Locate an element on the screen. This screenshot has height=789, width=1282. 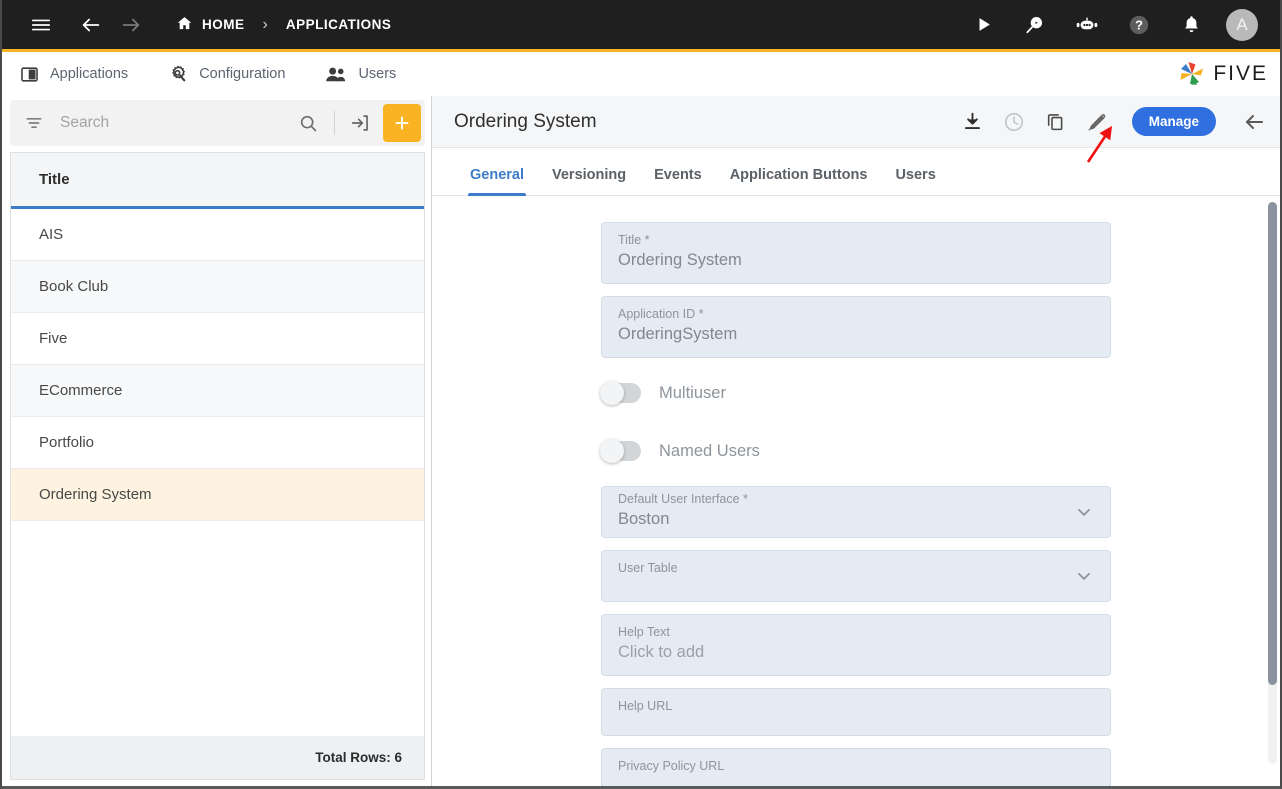
title-field-value: Ordering System is located at coordinates (680, 260).